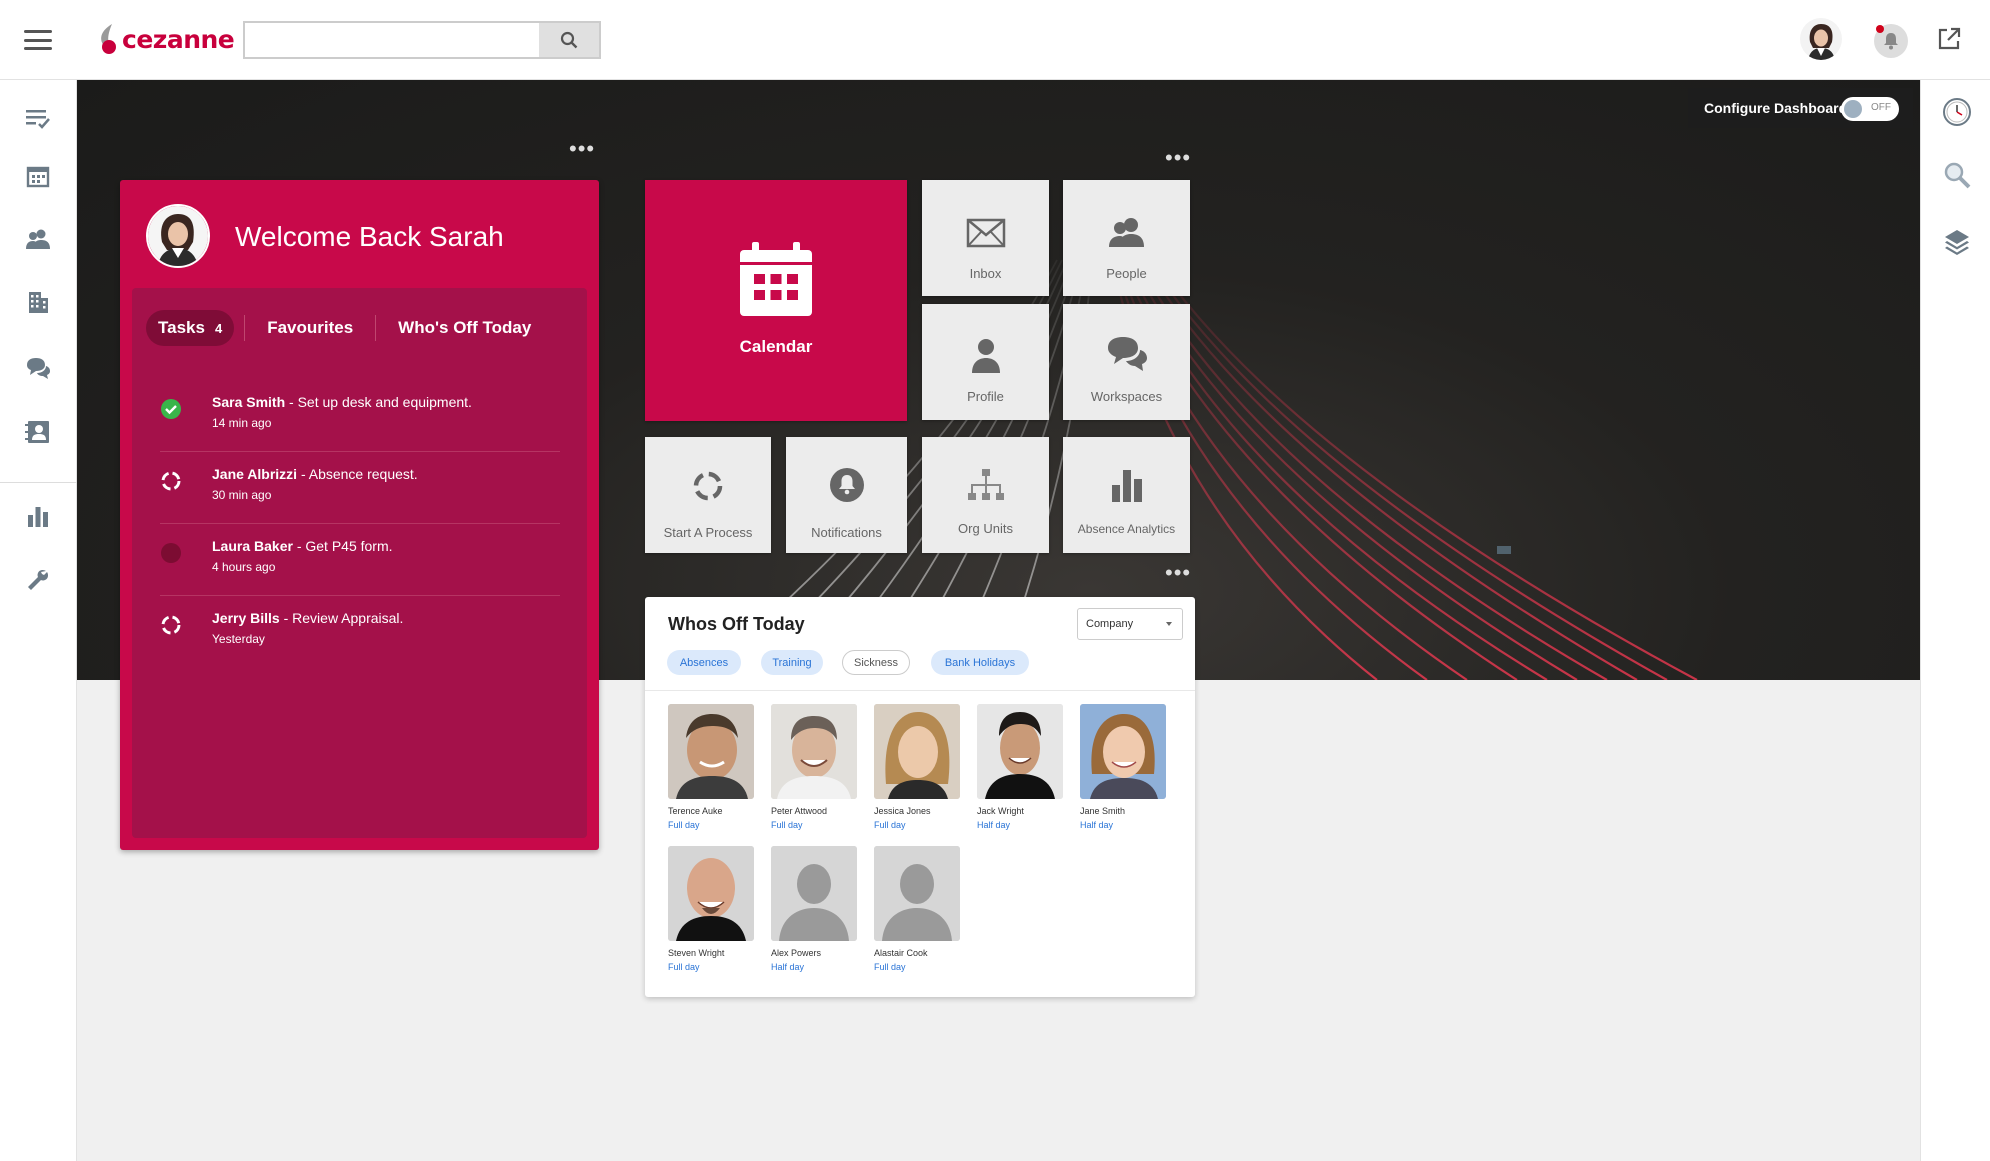  I want to click on tile-org-units: Org Units, so click(985, 495).